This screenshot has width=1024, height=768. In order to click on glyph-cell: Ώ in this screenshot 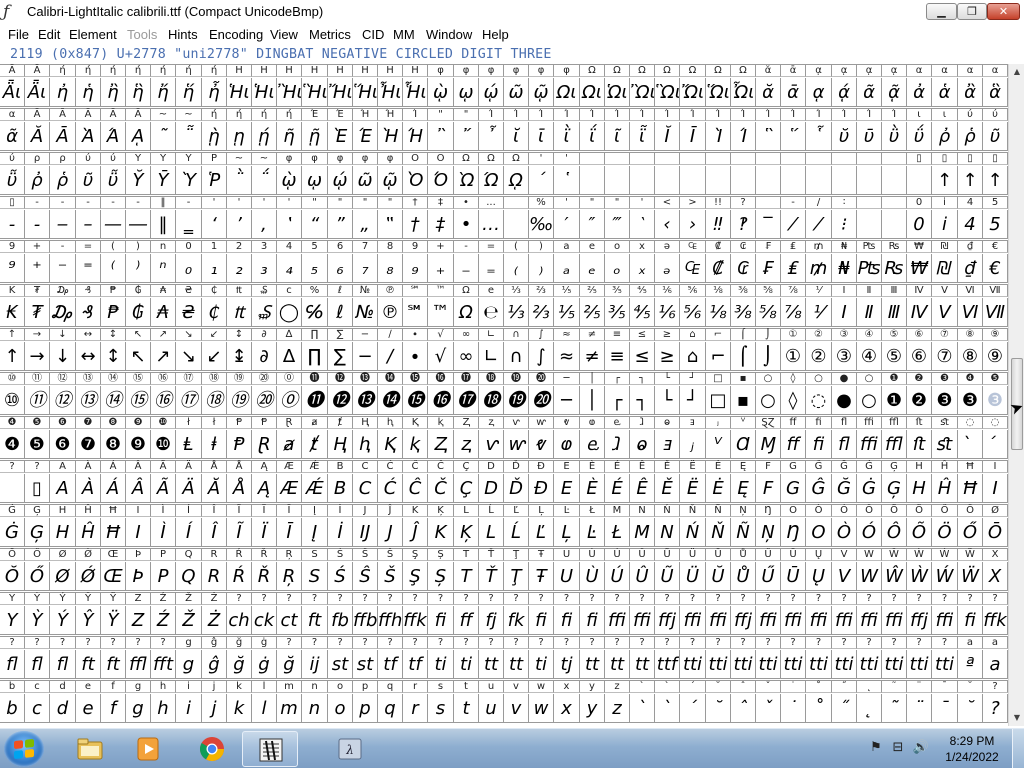, I will do `click(491, 180)`.